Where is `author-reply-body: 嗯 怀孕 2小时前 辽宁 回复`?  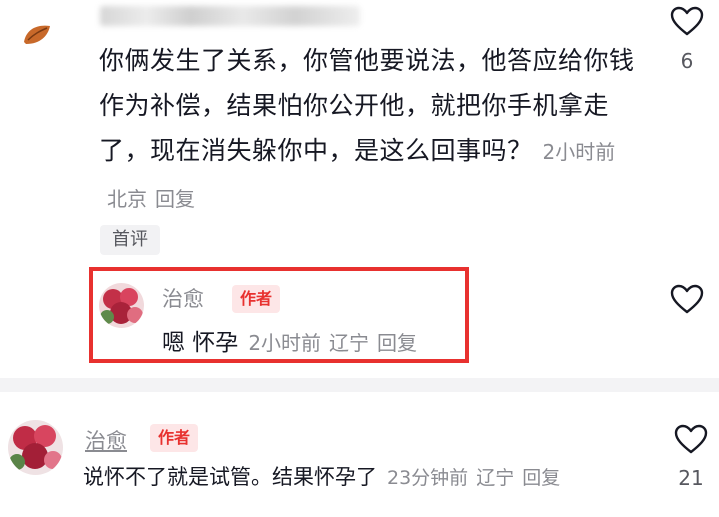
author-reply-body: 嗯 怀孕 2小时前 辽宁 回复 is located at coordinates (289, 340).